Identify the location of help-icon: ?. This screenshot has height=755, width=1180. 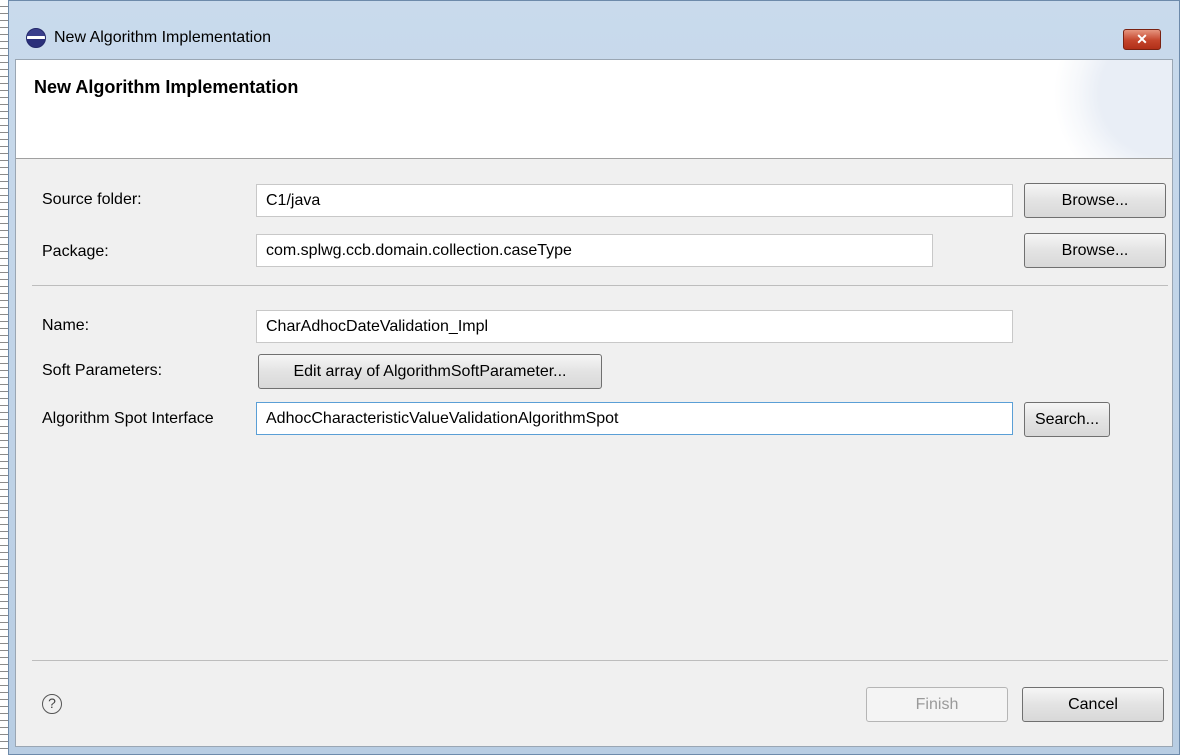
(52, 704).